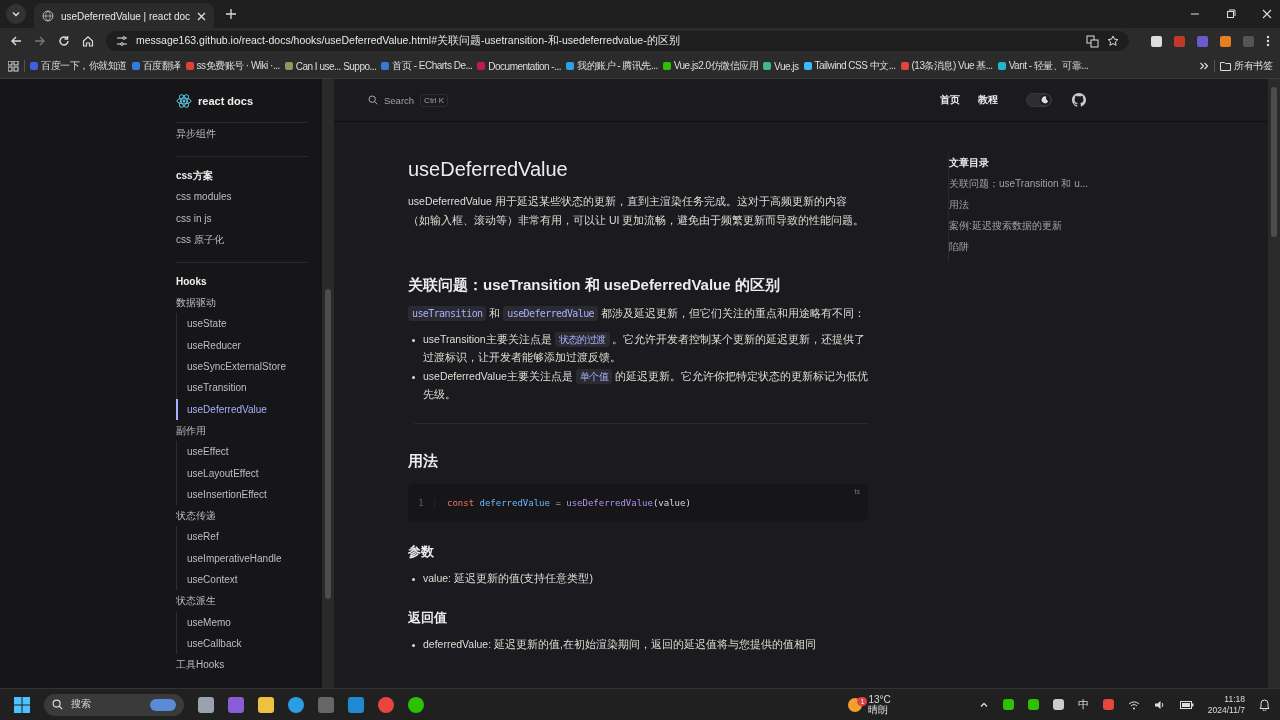 Image resolution: width=1280 pixels, height=720 pixels. Describe the element at coordinates (184, 100) in the screenshot. I see `atom-icon` at that location.